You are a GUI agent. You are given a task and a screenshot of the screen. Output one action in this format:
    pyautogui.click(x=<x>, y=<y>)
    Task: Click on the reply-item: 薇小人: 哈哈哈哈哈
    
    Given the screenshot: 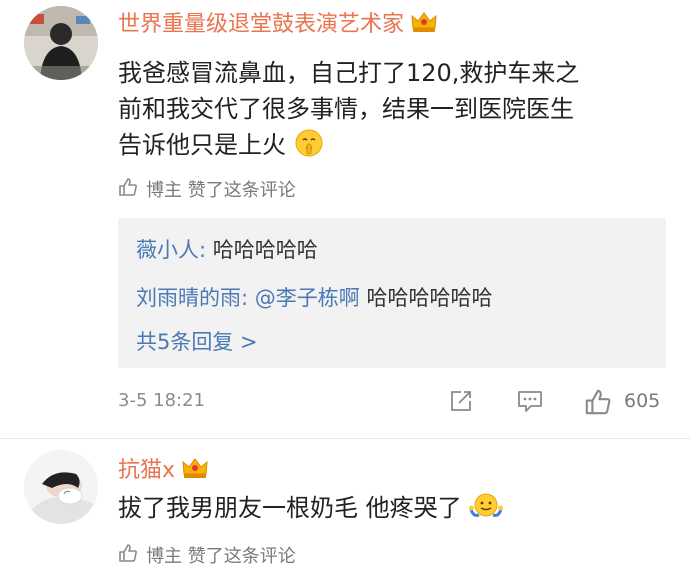 What is the action you would take?
    pyautogui.click(x=227, y=249)
    